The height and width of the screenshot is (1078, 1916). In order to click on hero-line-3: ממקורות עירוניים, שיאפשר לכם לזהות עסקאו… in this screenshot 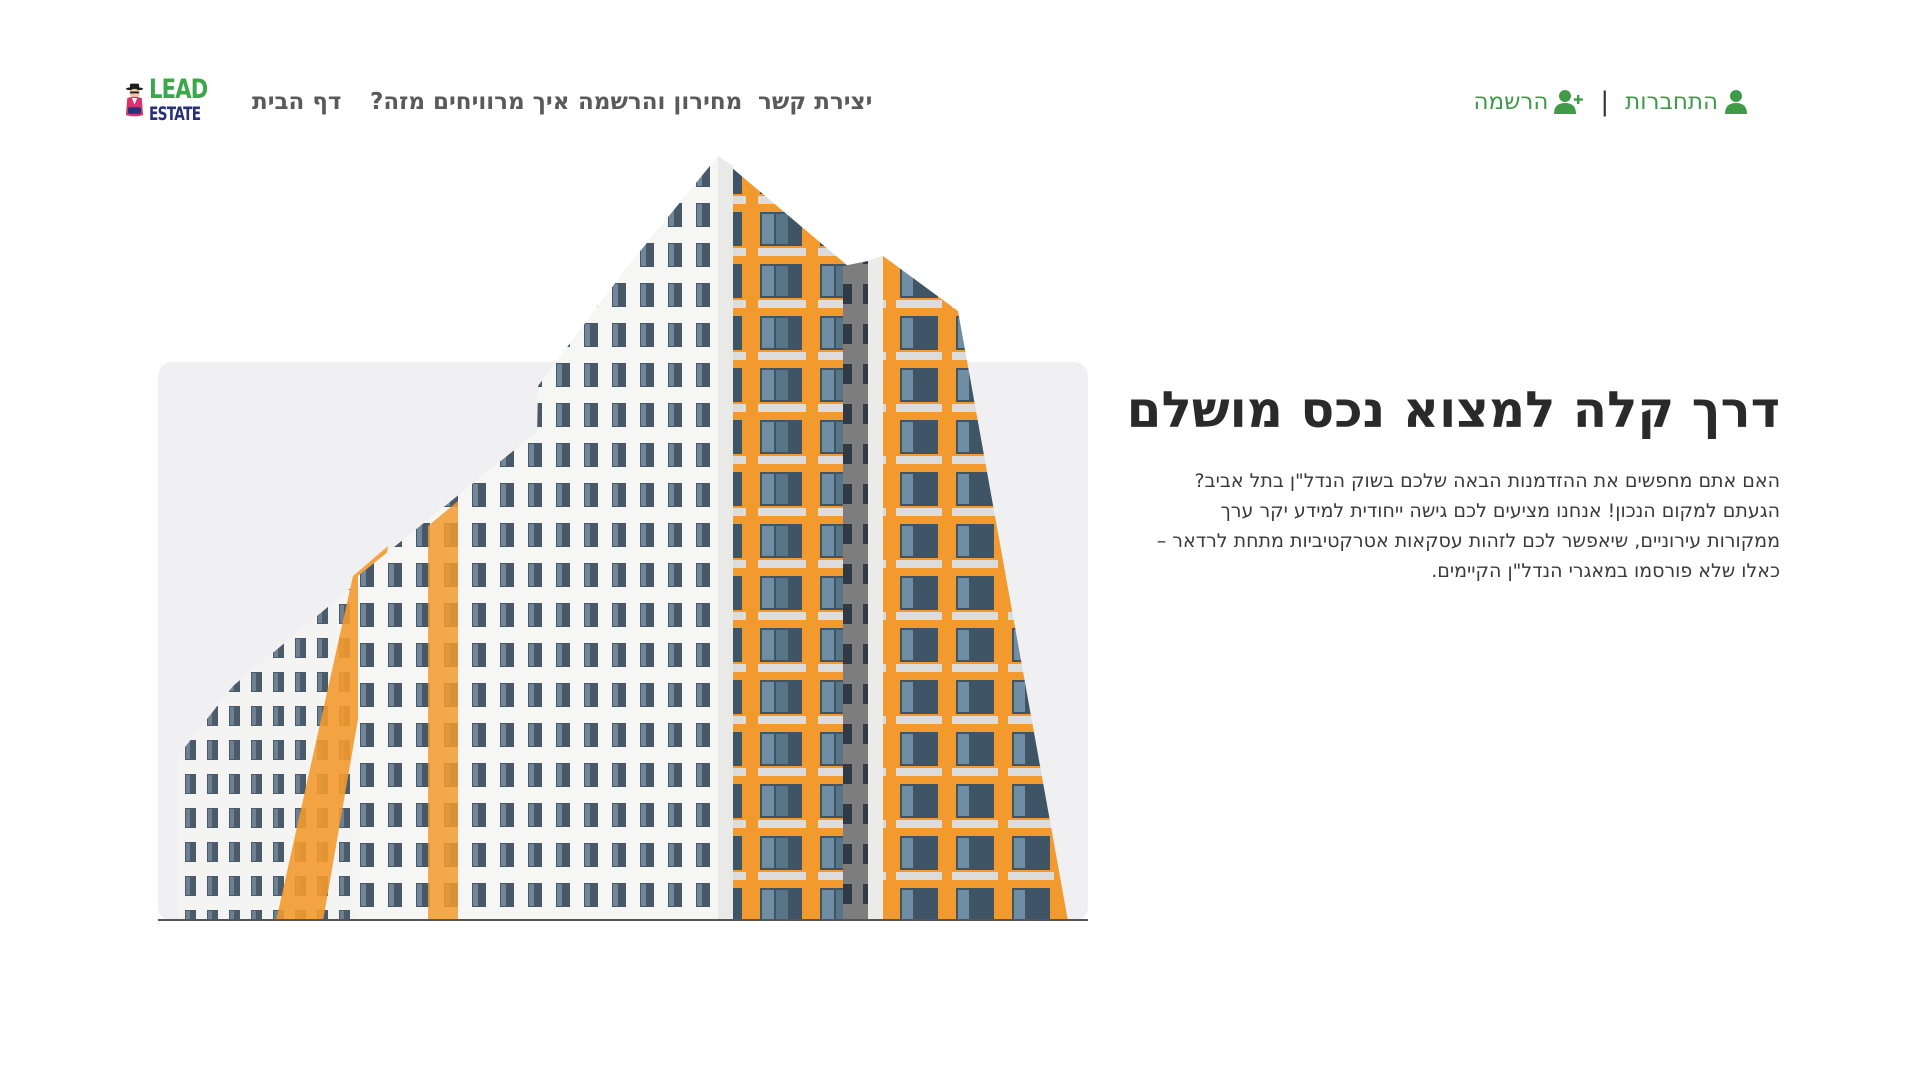, I will do `click(1468, 541)`.